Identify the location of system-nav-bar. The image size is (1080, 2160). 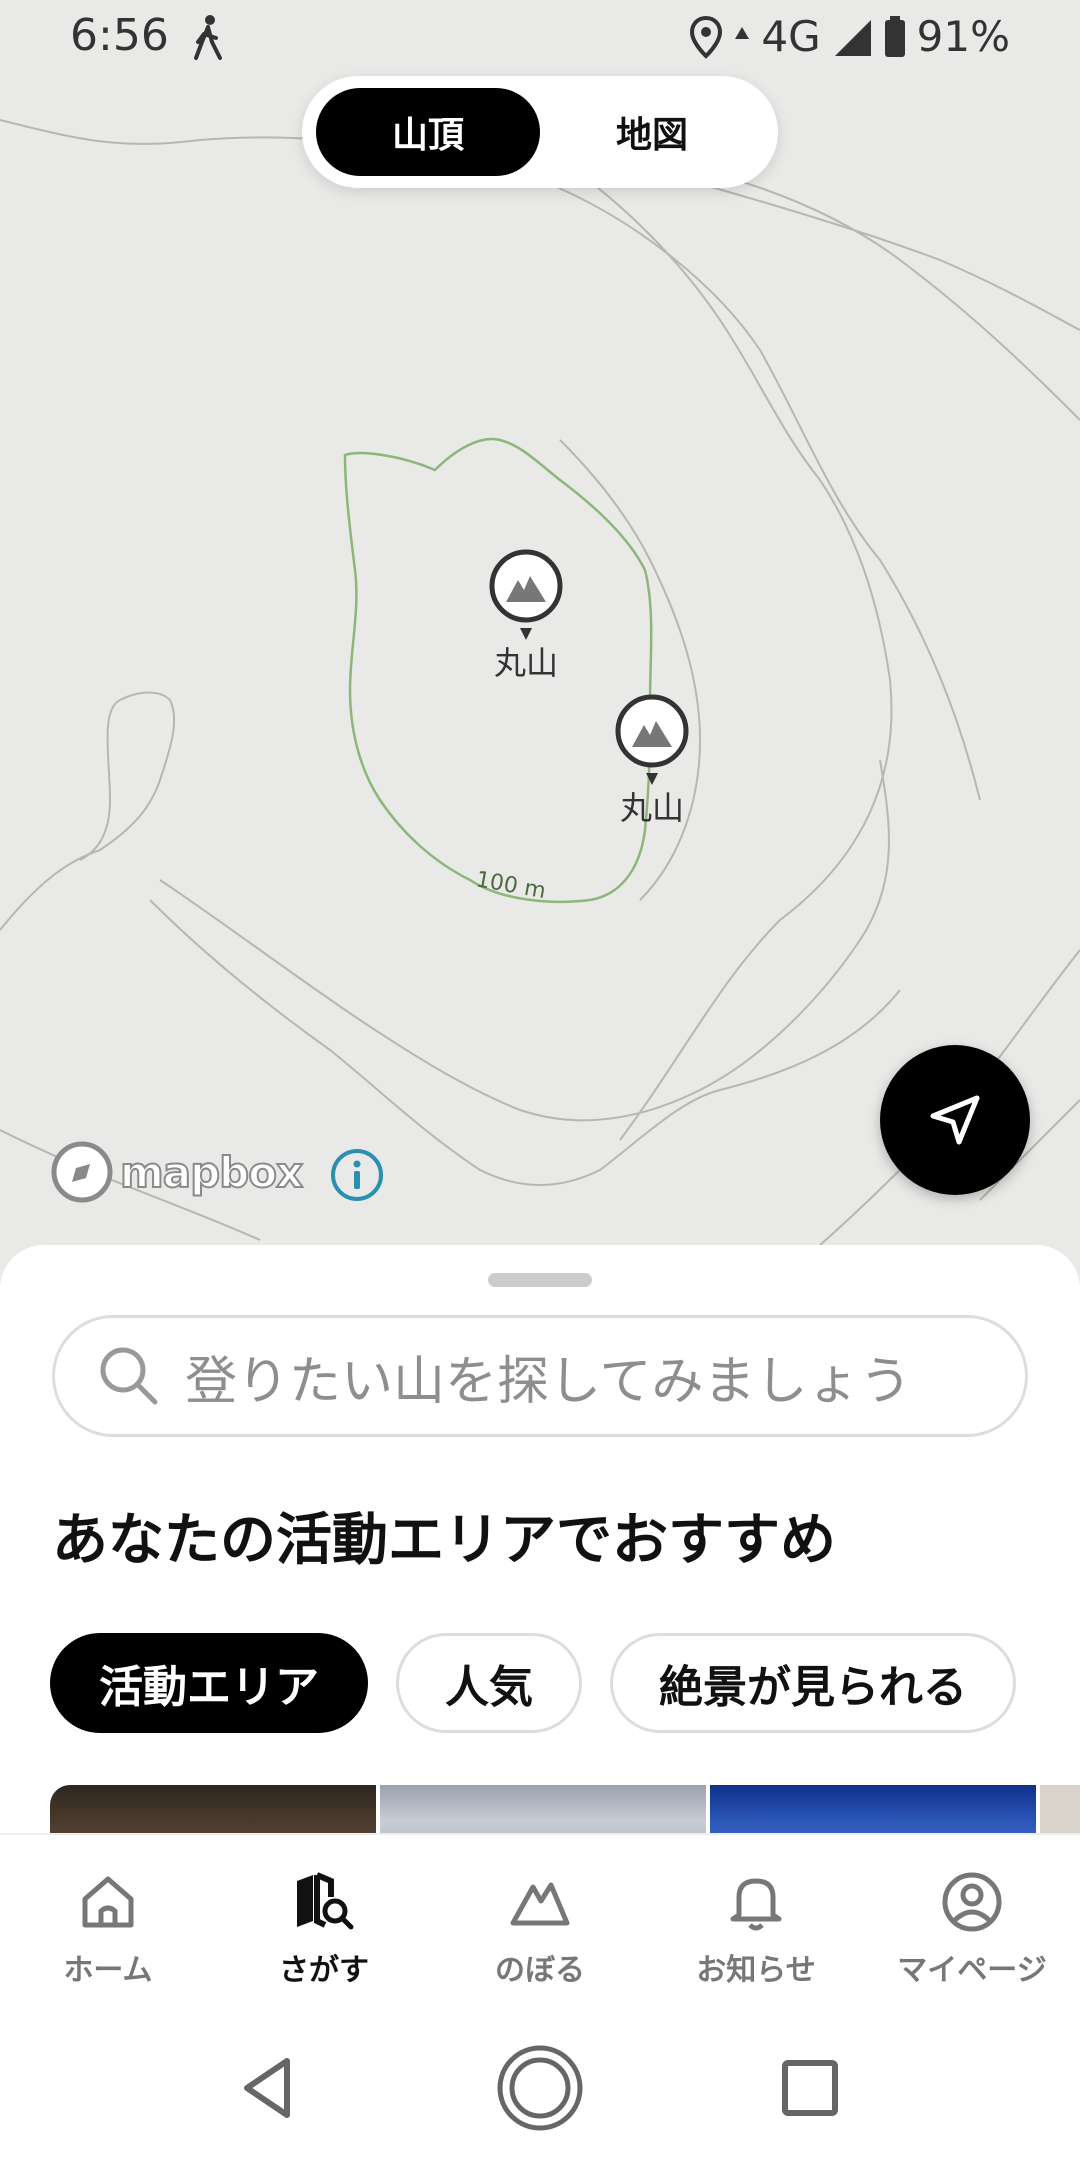
(540, 2081).